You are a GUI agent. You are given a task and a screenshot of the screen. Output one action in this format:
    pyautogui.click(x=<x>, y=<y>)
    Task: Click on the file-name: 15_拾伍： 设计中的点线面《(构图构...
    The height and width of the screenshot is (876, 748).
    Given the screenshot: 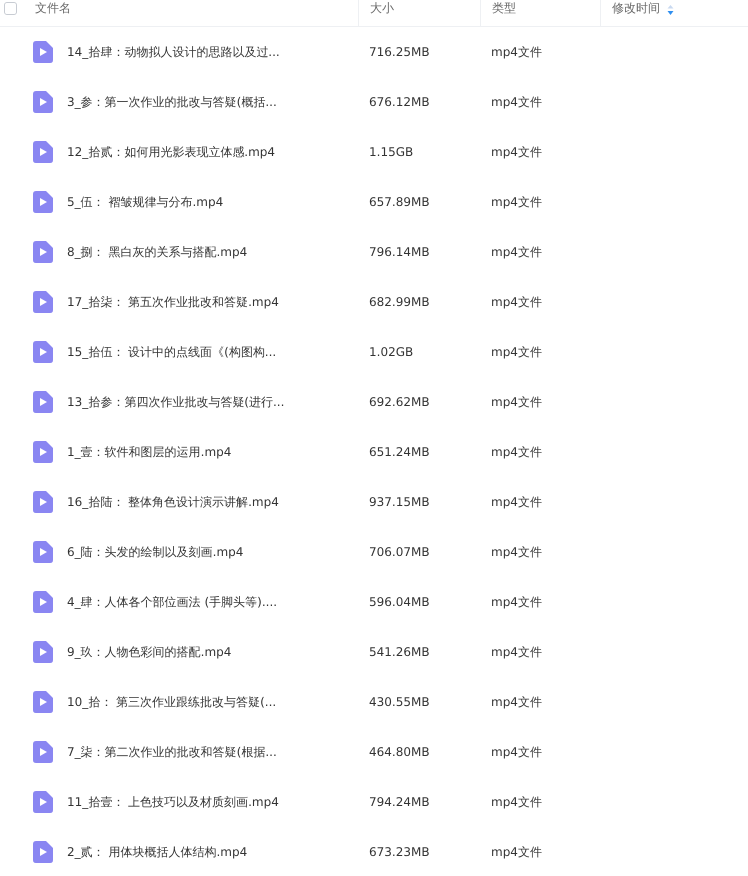 What is the action you would take?
    pyautogui.click(x=171, y=352)
    